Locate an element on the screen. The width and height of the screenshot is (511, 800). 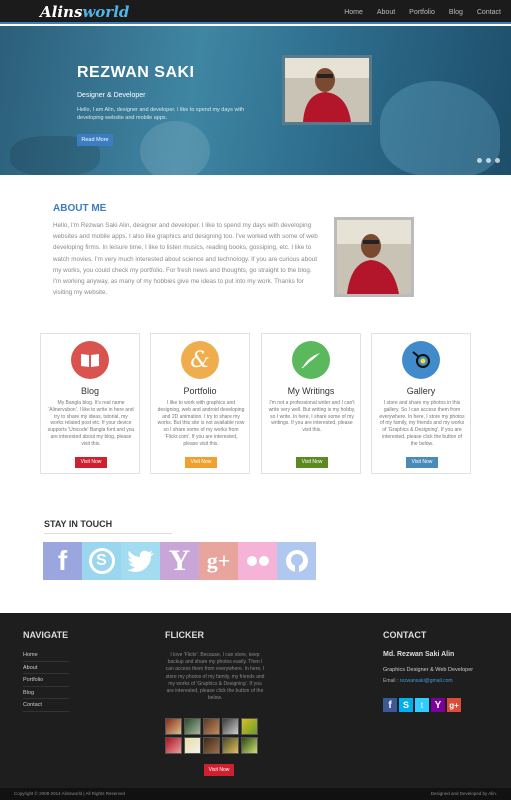
contact-email: Email : rezwansaki@gmail.com is located at coordinates (418, 681).